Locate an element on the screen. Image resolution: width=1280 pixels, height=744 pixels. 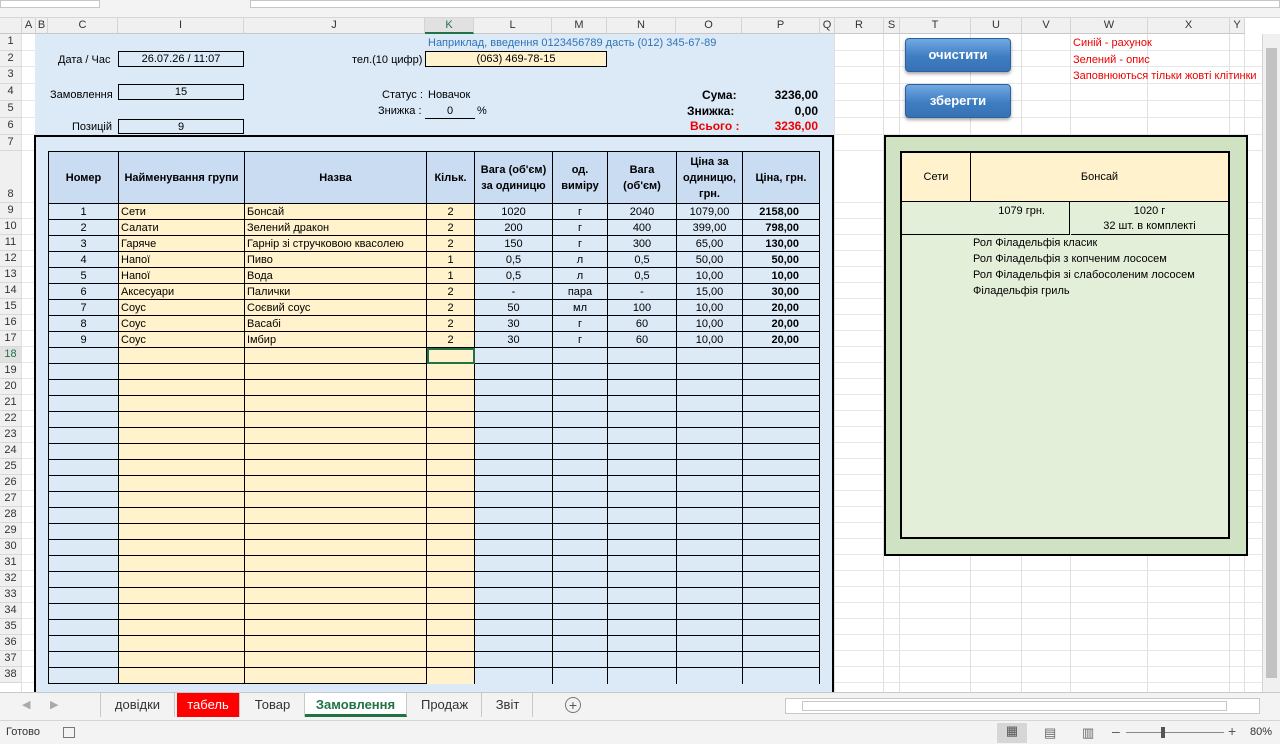
row-header: 17 is located at coordinates (11, 339).